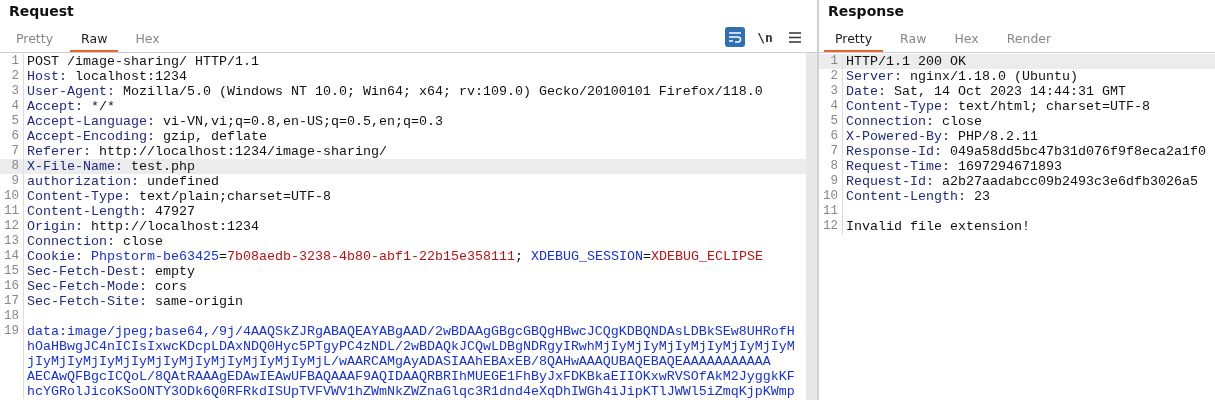 The width and height of the screenshot is (1215, 400). I want to click on code-line: Cookie: Phpstorm-be63425=7b08aedb-3238-4b80-abf1-22b15e358111; XDEBUG_SESSION=XDEBUG_ECLIPSE, so click(394, 256).